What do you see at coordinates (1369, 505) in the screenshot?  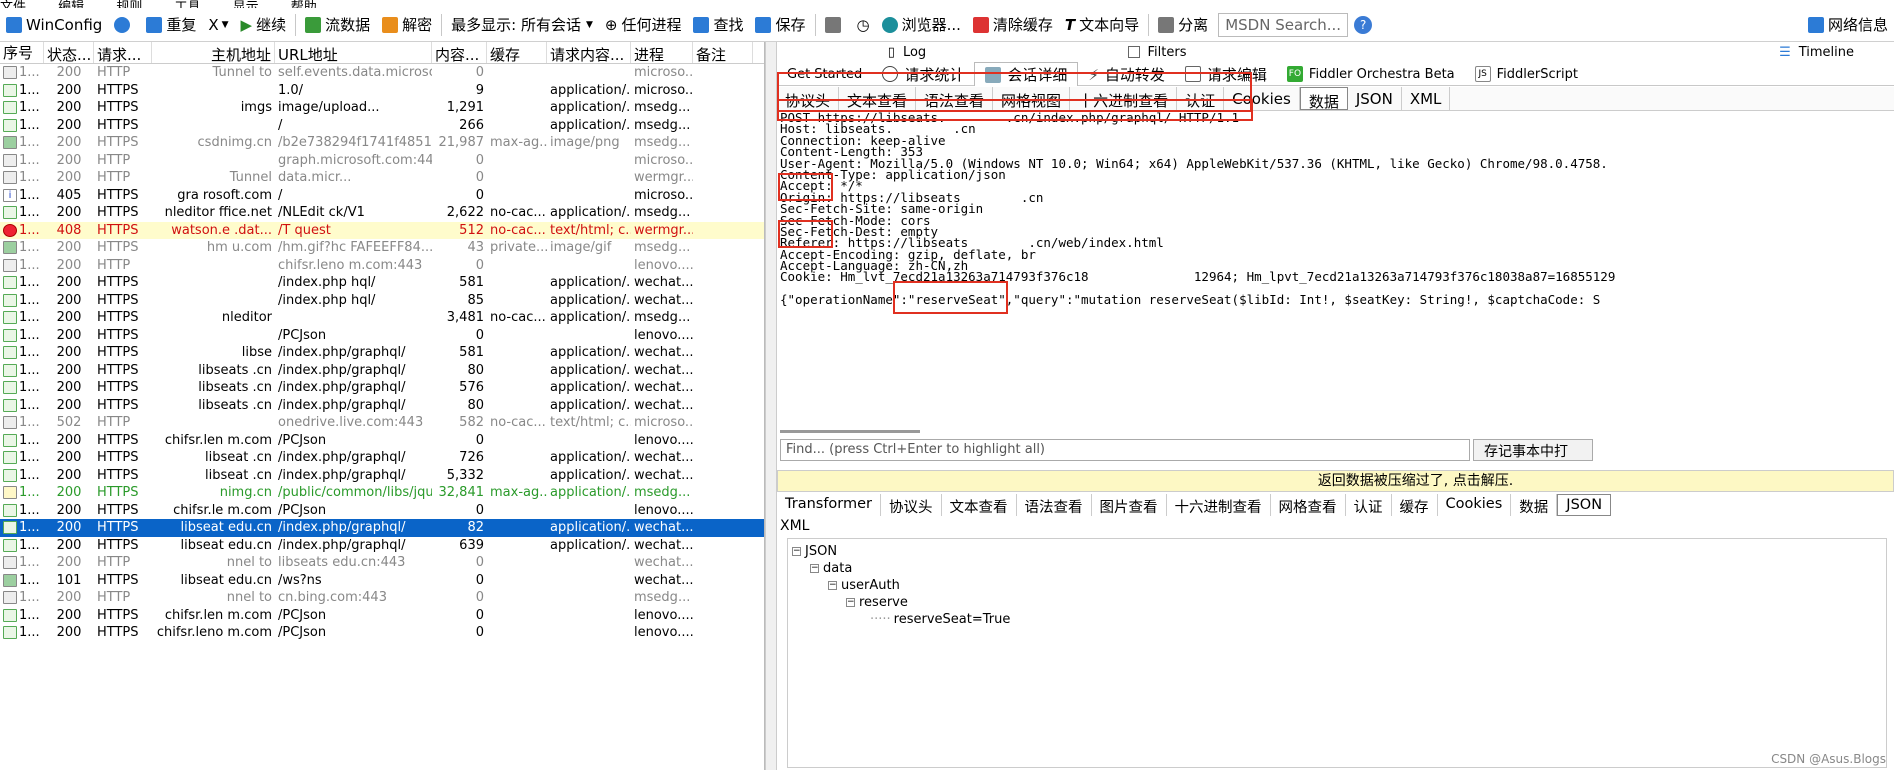 I see `tab-resp-auth: 认证` at bounding box center [1369, 505].